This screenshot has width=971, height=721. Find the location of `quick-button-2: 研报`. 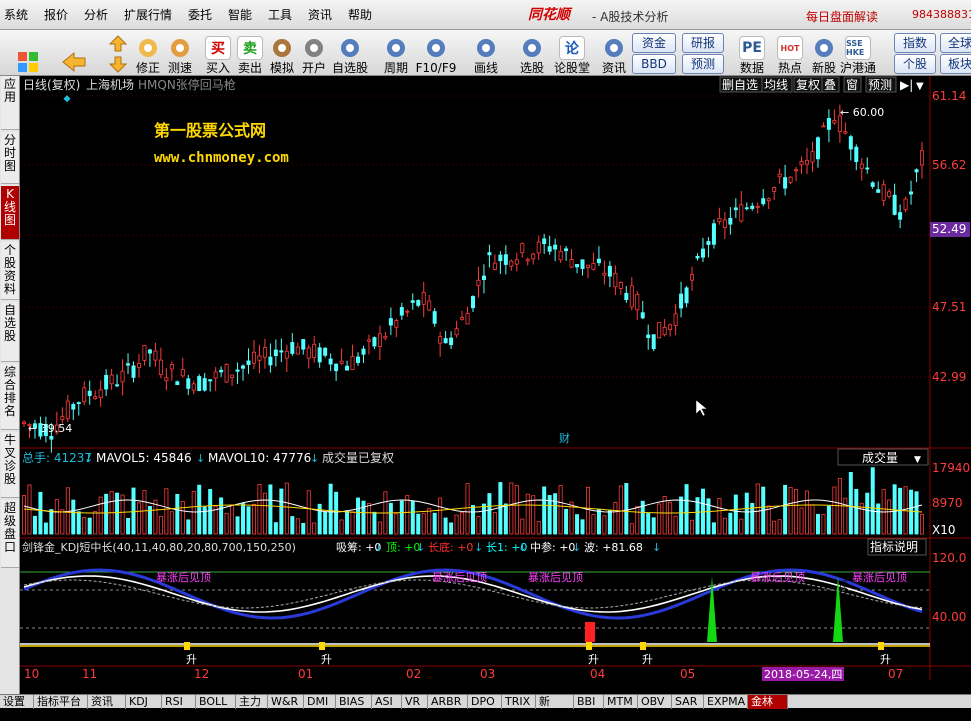

quick-button-2: 研报 is located at coordinates (703, 43).